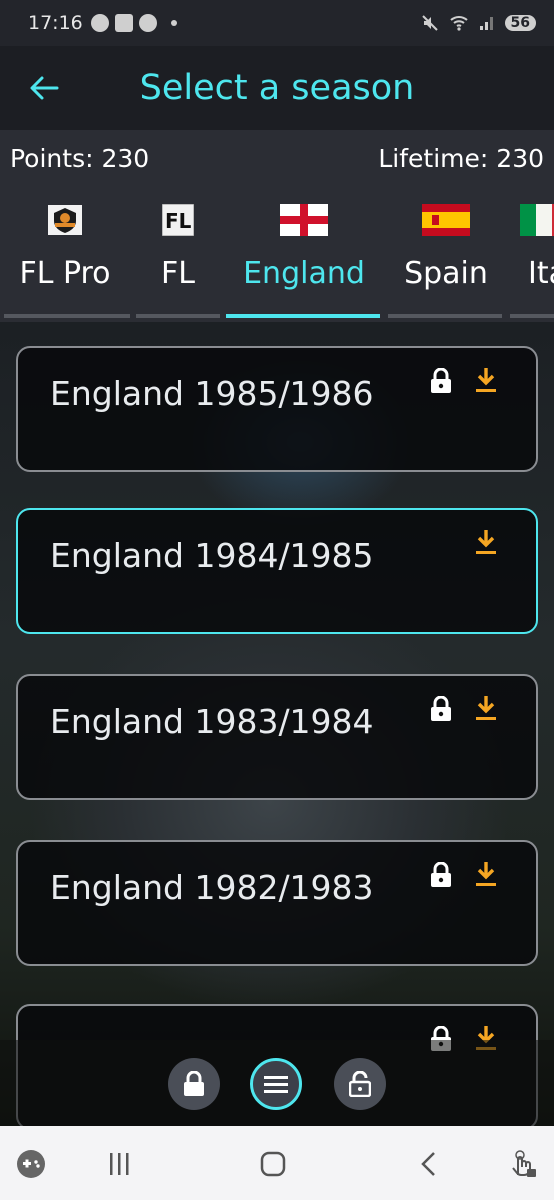 The height and width of the screenshot is (1200, 554). Describe the element at coordinates (55, 23) in the screenshot. I see `status-time: 17:16` at that location.